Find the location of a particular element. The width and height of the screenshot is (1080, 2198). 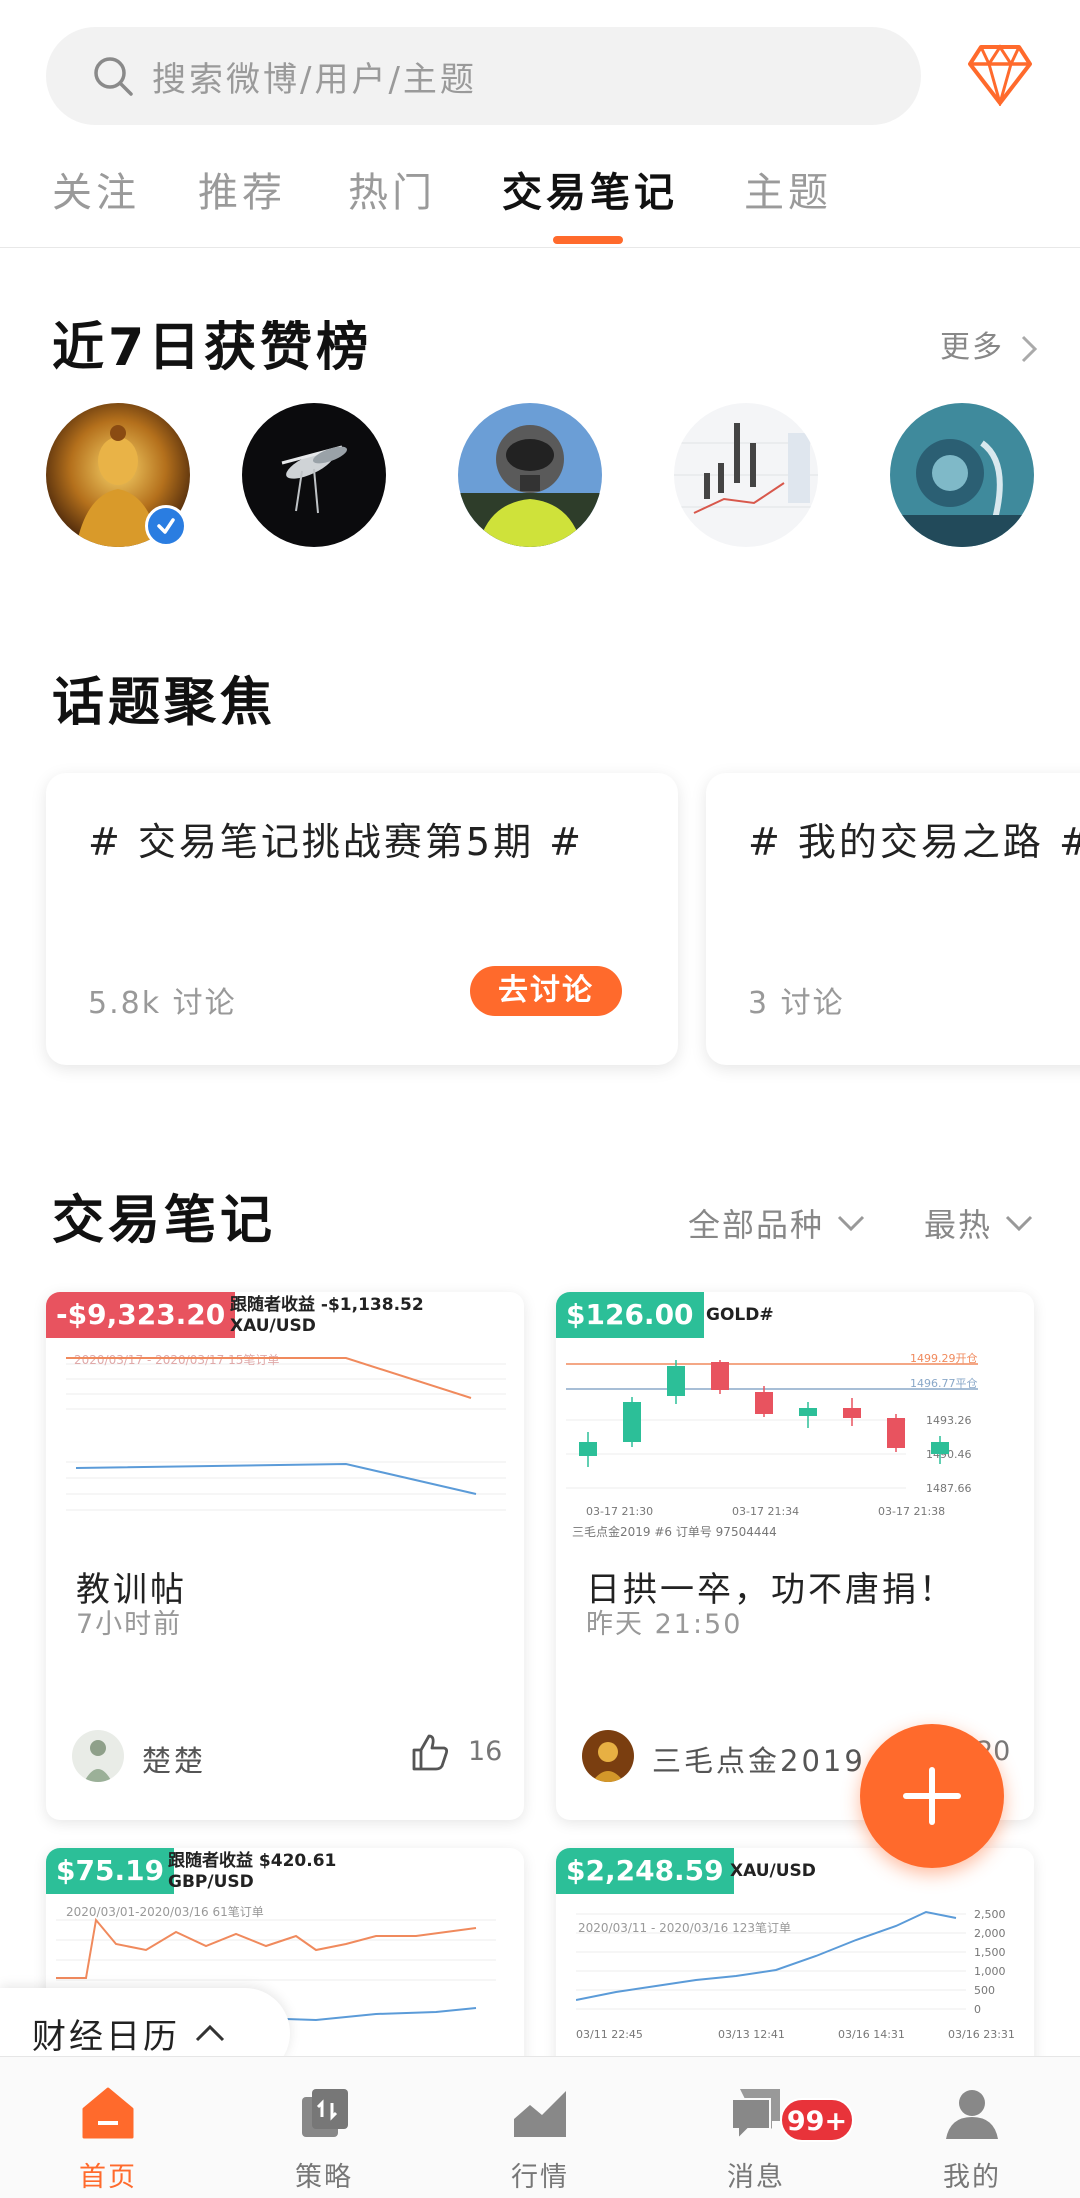

x-tick: 03/16 14:31 is located at coordinates (871, 2034).